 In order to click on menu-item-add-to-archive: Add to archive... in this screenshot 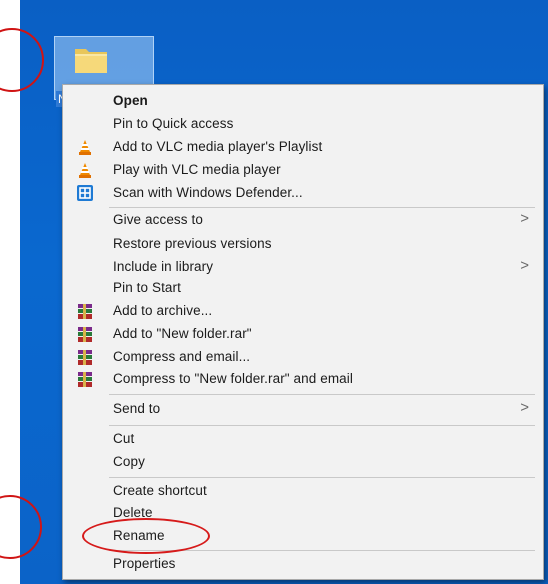, I will do `click(303, 311)`.